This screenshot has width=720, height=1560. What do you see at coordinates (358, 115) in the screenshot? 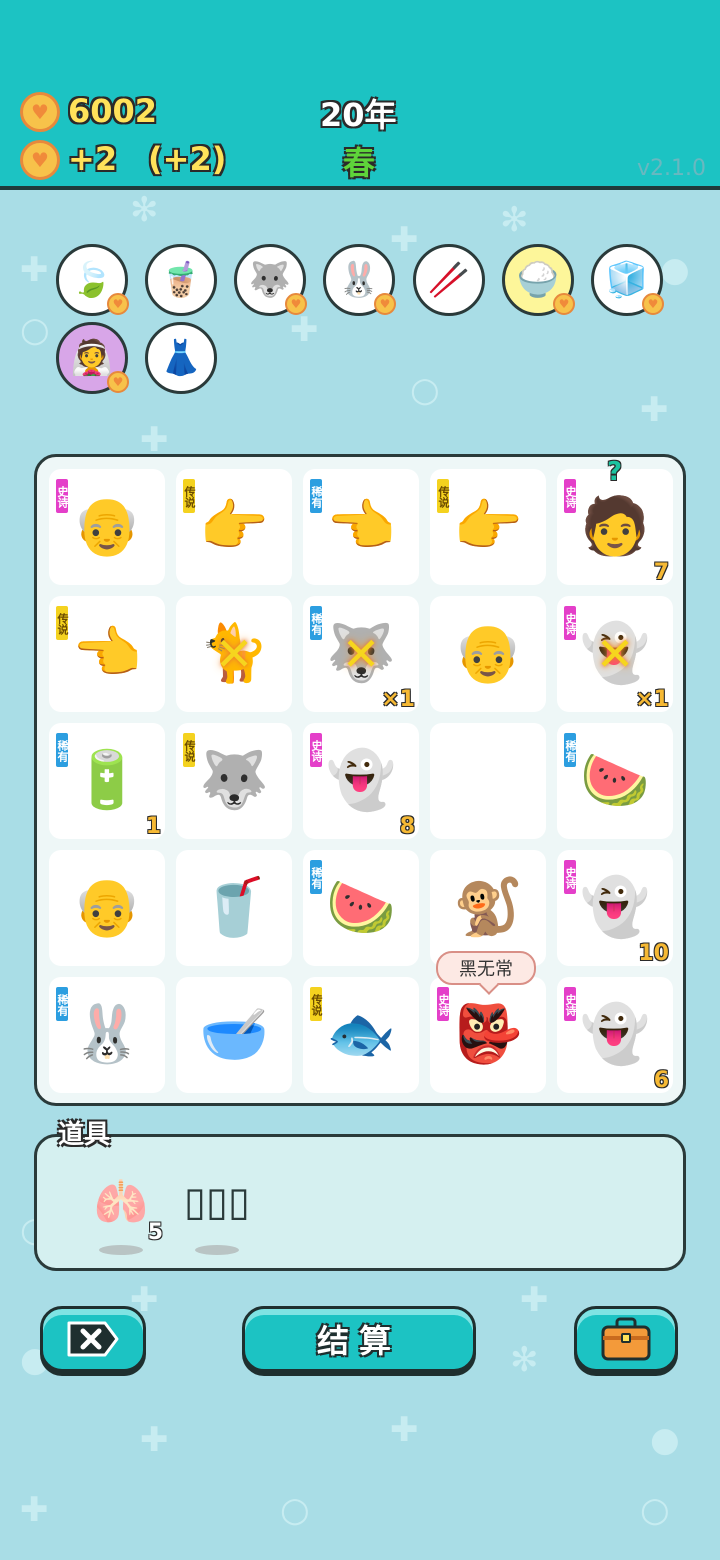
I see `year-label: 20年` at bounding box center [358, 115].